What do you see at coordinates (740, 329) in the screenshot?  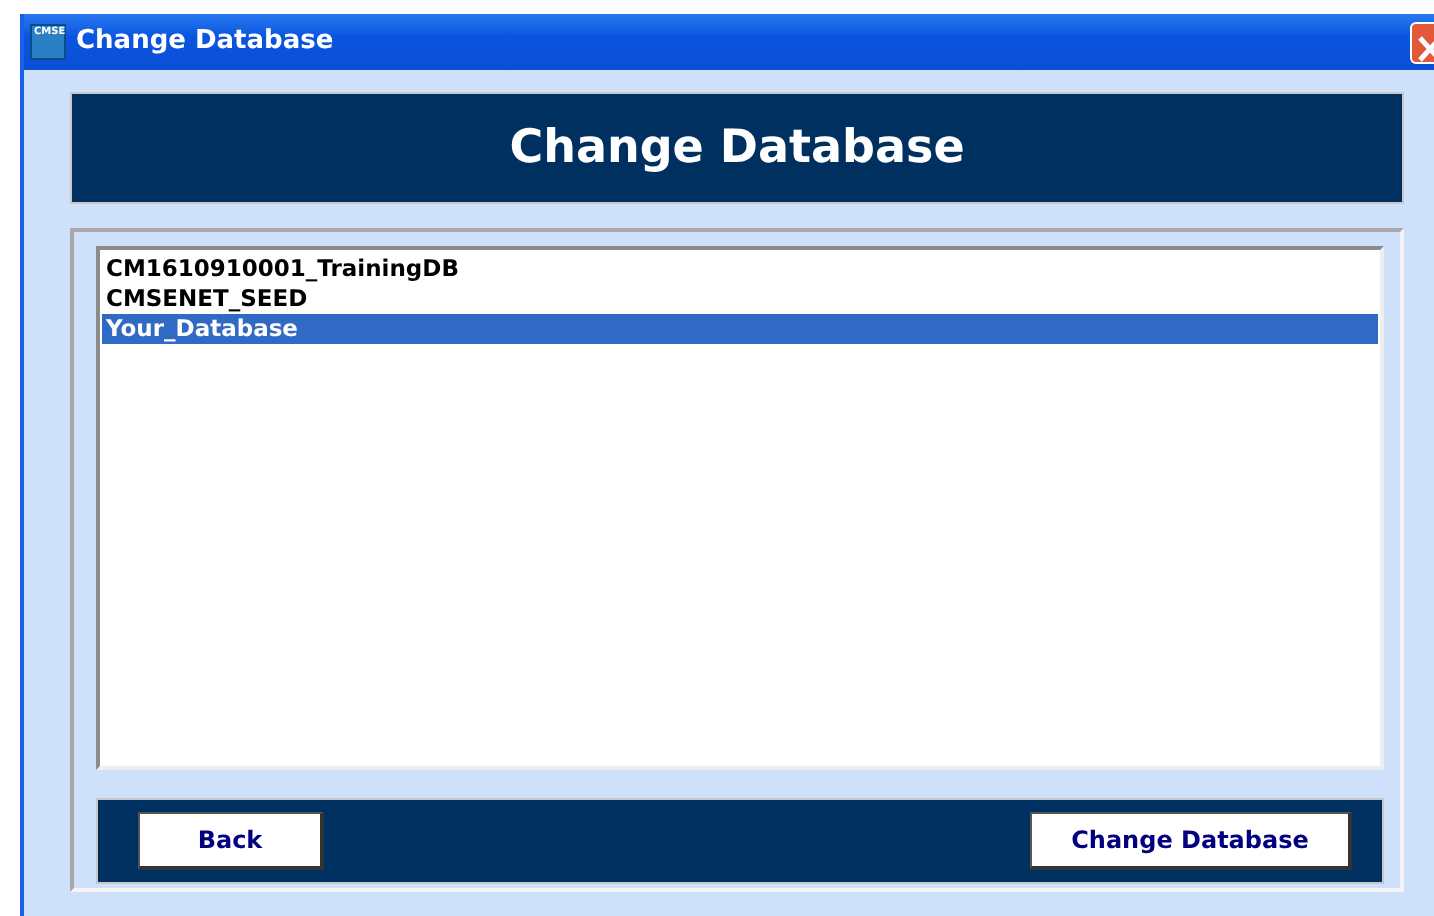 I see `list-item: Your_Database` at bounding box center [740, 329].